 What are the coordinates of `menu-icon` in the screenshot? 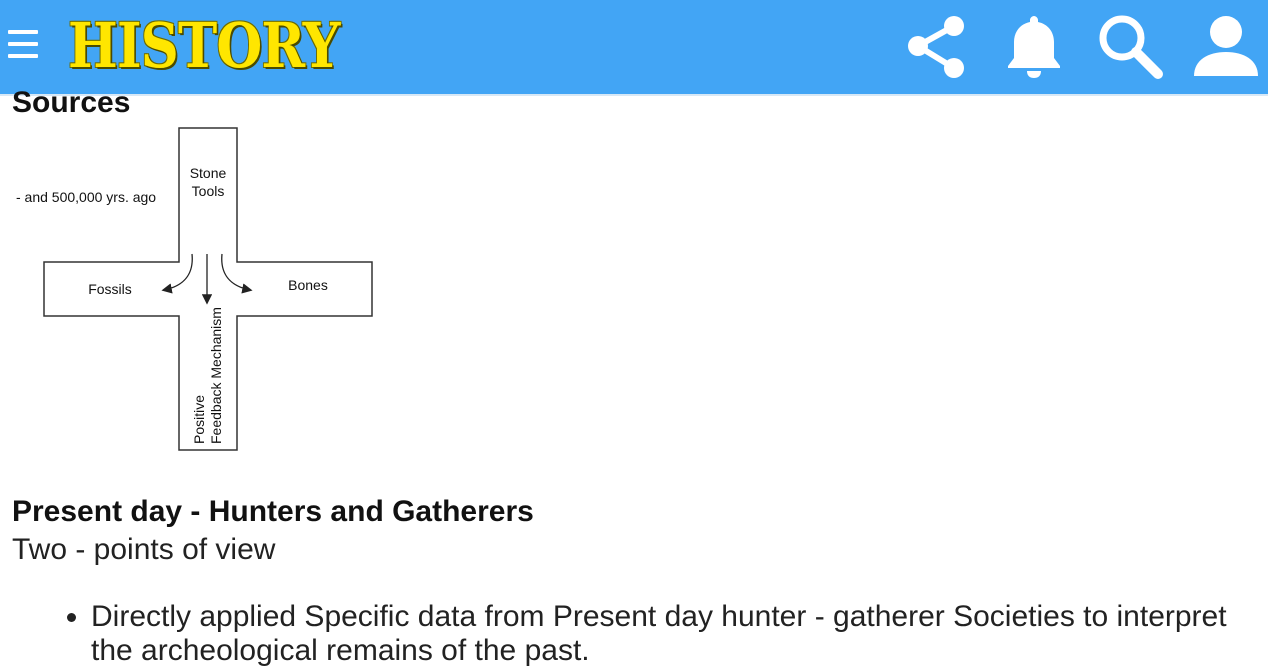 It's located at (23, 45).